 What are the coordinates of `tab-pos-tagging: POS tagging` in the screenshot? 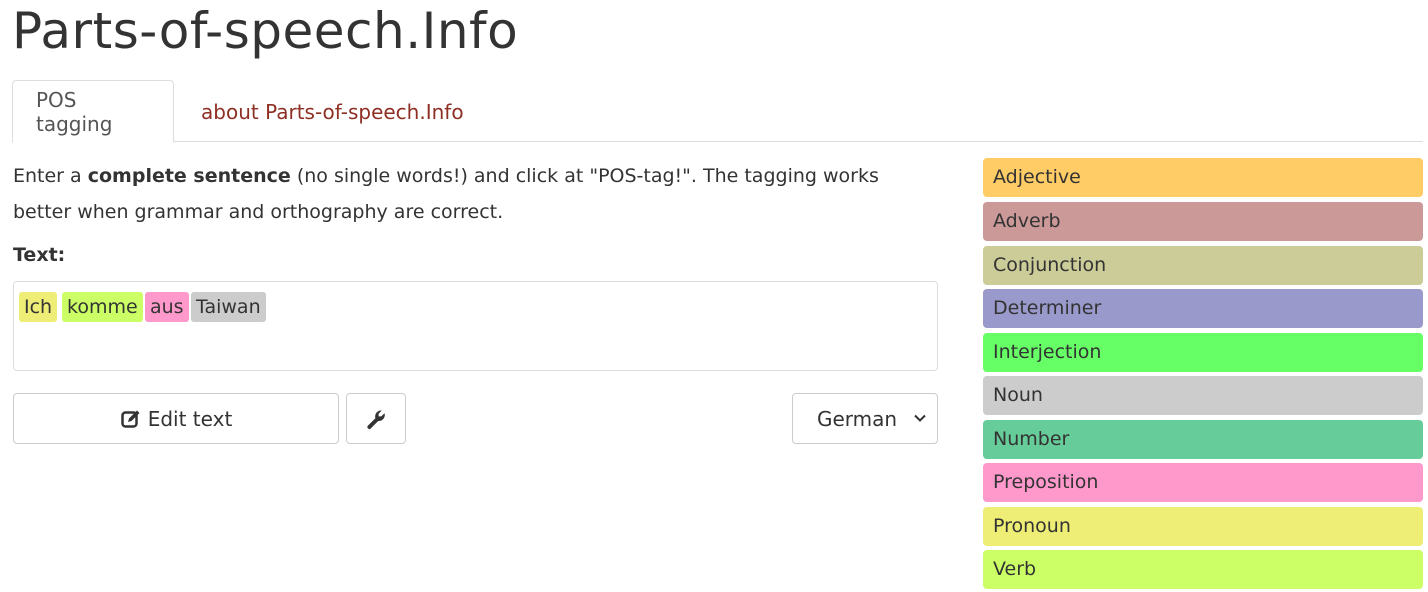 It's located at (93, 111).